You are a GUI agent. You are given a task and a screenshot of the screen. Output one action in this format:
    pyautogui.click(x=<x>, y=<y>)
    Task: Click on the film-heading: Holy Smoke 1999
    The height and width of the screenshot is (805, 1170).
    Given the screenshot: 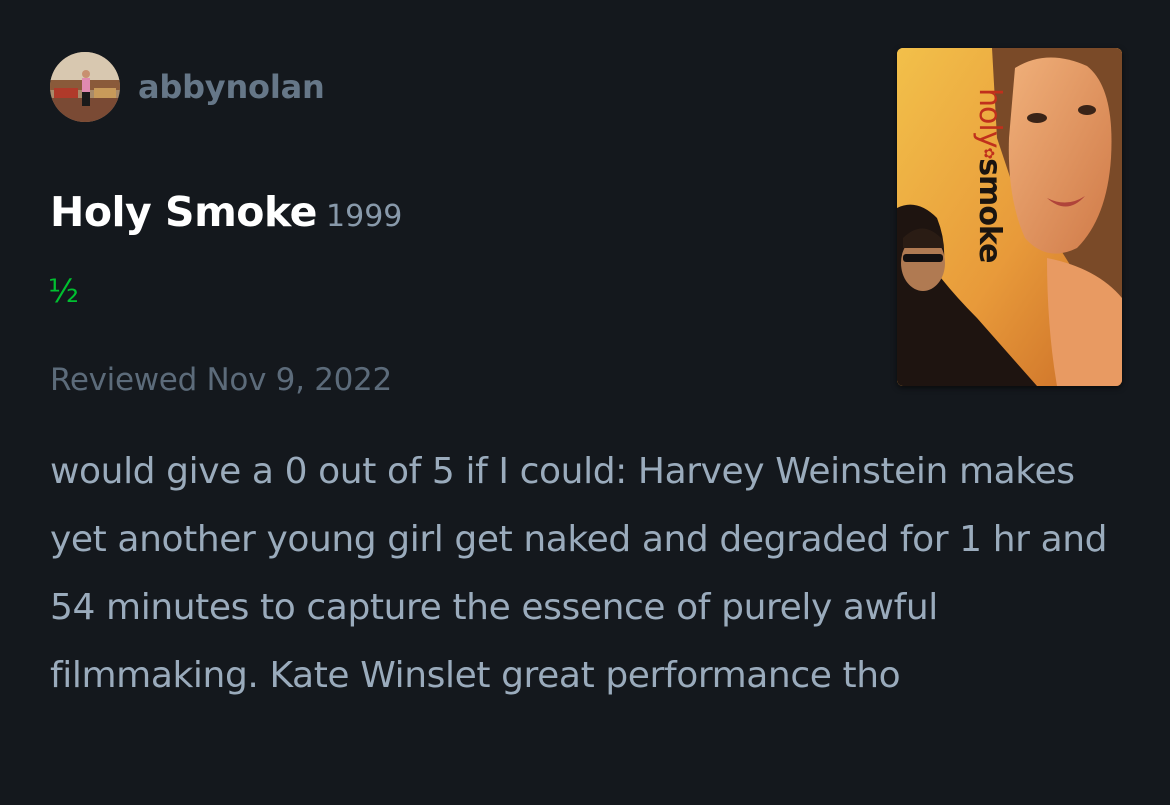 What is the action you would take?
    pyautogui.click(x=226, y=212)
    